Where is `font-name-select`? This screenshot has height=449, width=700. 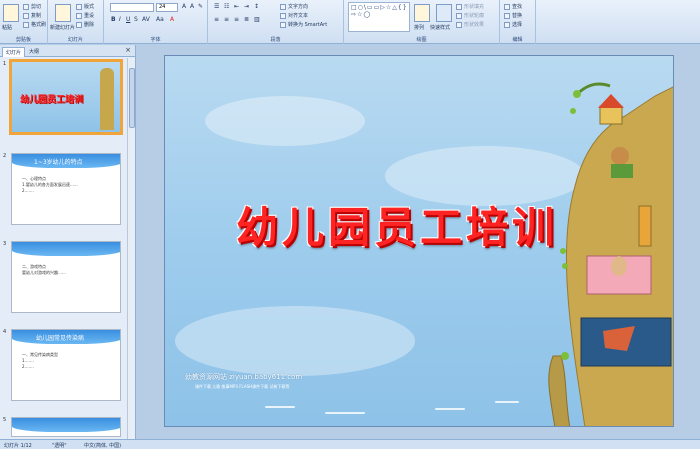 font-name-select is located at coordinates (132, 7).